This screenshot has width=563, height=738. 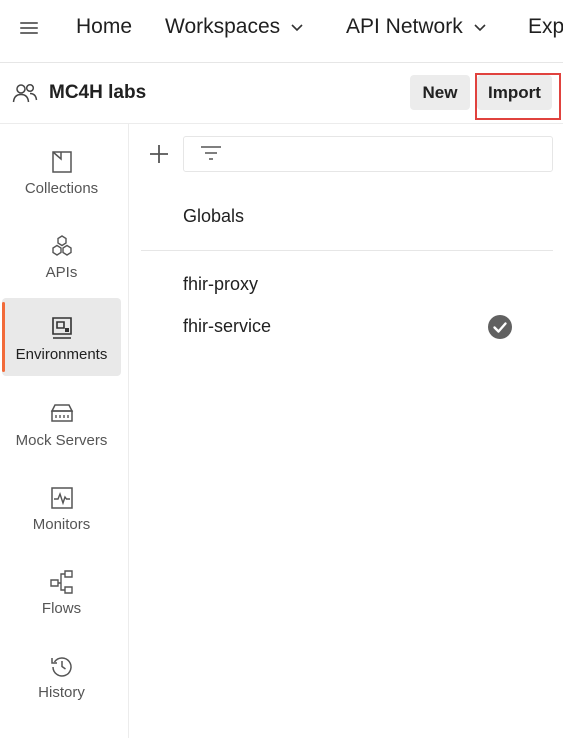 I want to click on nav-explore: Exp, so click(x=545, y=27).